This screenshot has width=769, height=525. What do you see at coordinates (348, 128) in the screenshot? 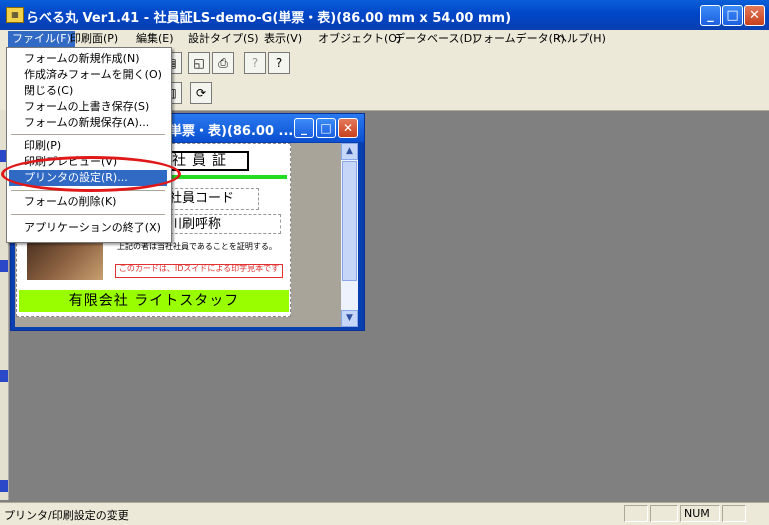
I see `doc-close-button: ✕` at bounding box center [348, 128].